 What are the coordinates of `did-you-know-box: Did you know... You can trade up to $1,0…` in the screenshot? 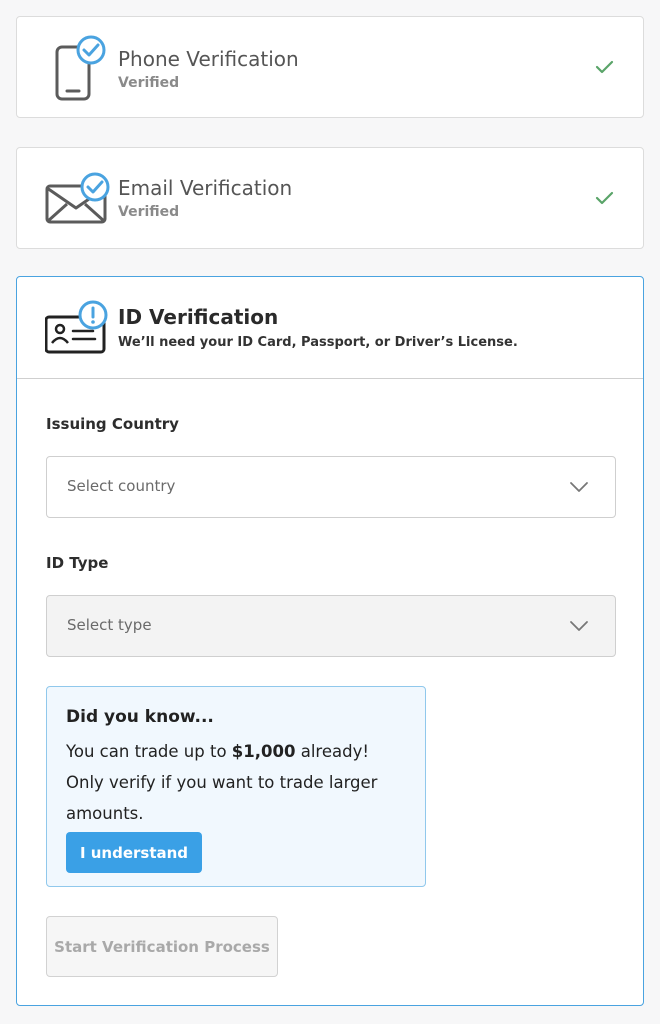 It's located at (236, 786).